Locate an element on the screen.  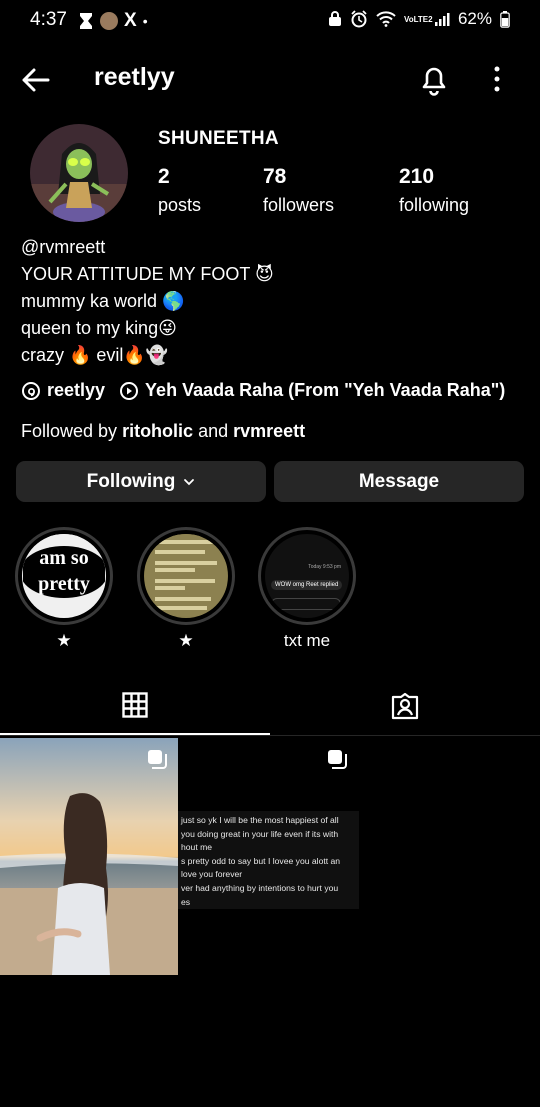
highlight-label: txt me is located at coordinates (307, 640).